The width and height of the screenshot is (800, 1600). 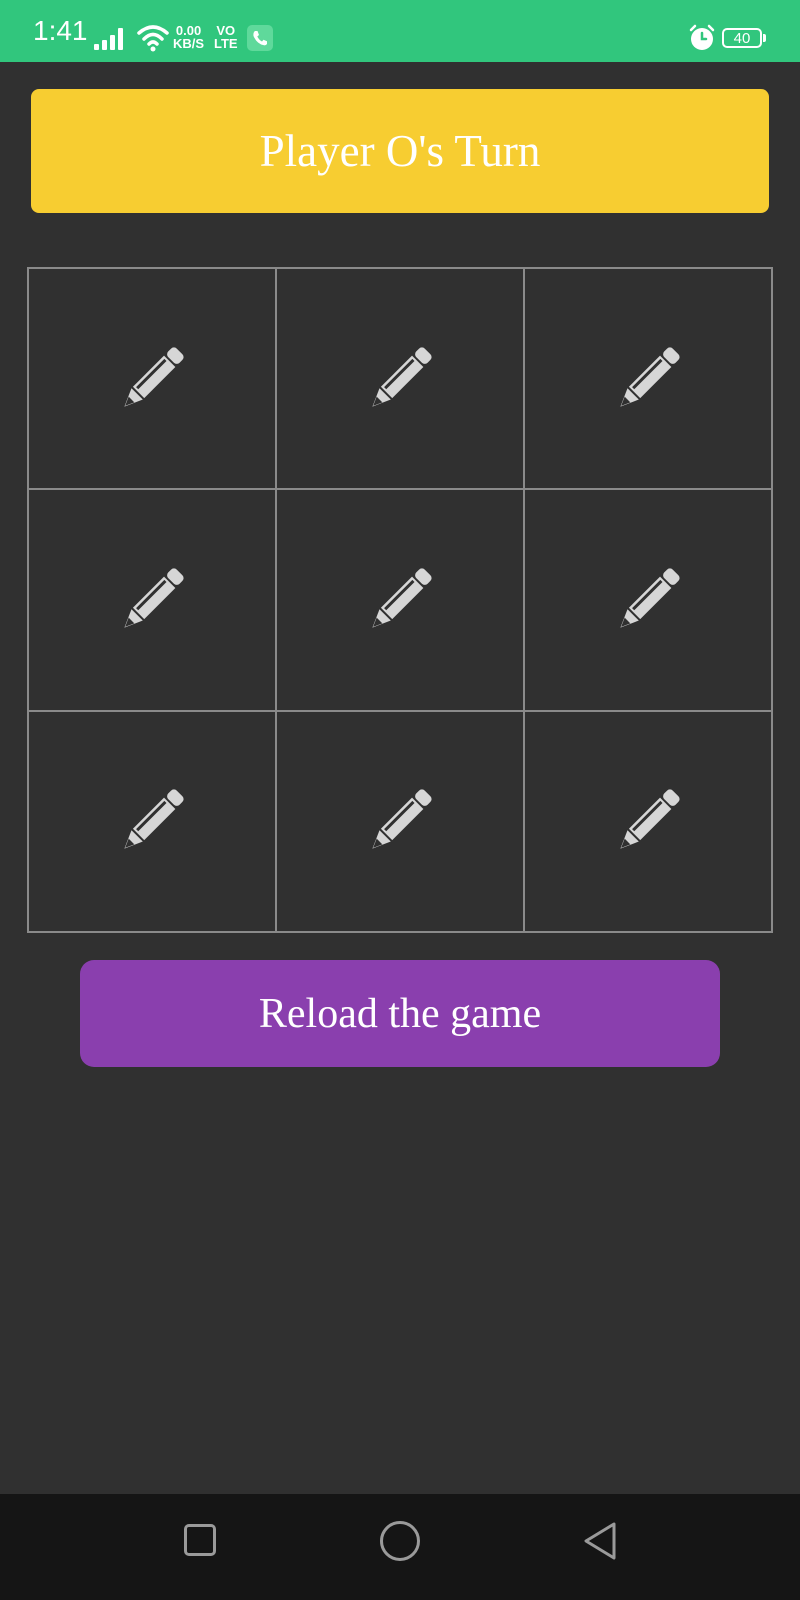 I want to click on battery-icon: 40, so click(x=742, y=38).